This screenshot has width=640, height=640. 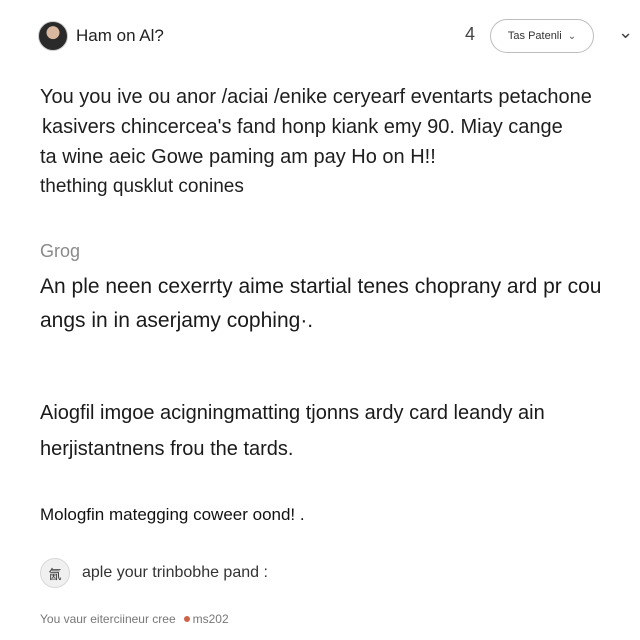 What do you see at coordinates (167, 449) in the screenshot?
I see `paragraph-line: herjistantnens frou the tards.` at bounding box center [167, 449].